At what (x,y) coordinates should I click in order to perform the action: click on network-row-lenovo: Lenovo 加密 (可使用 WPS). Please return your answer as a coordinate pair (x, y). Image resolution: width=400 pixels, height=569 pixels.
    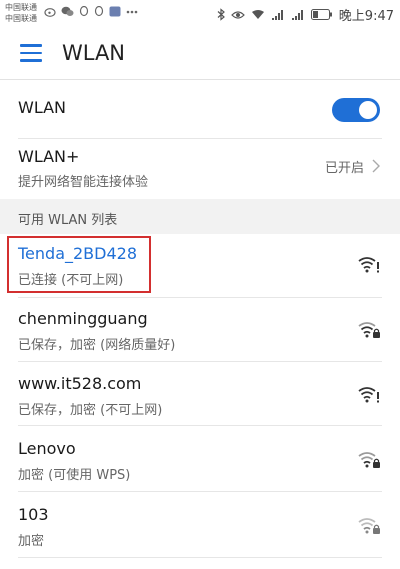
    Looking at the image, I should click on (200, 459).